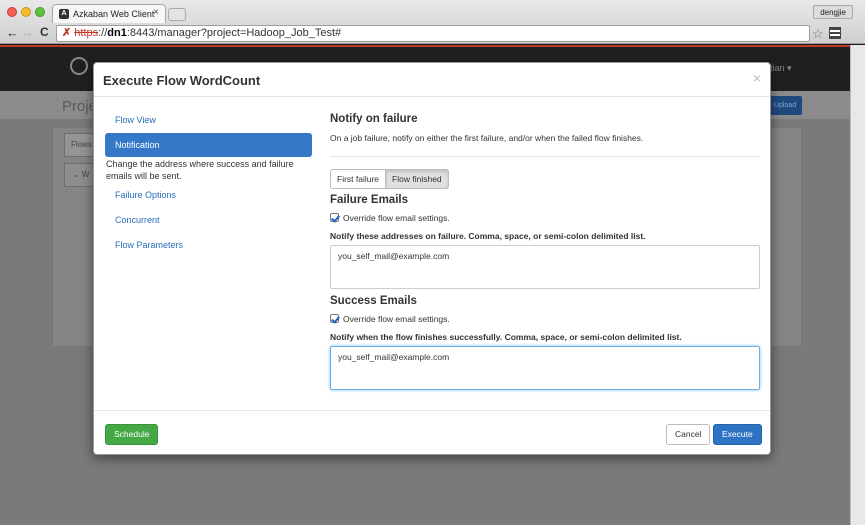 The width and height of the screenshot is (865, 525). Describe the element at coordinates (26, 12) in the screenshot. I see `window-minimize-button` at that location.